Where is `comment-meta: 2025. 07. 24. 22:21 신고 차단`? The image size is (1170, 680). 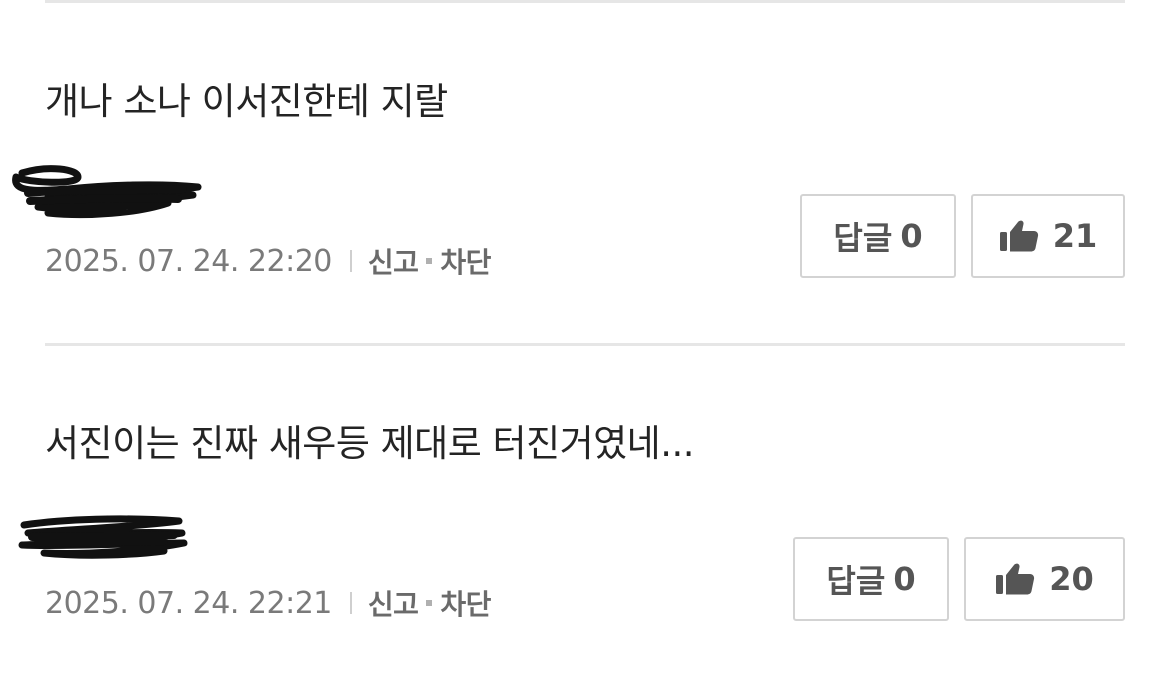
comment-meta: 2025. 07. 24. 22:21 신고 차단 is located at coordinates (268, 603).